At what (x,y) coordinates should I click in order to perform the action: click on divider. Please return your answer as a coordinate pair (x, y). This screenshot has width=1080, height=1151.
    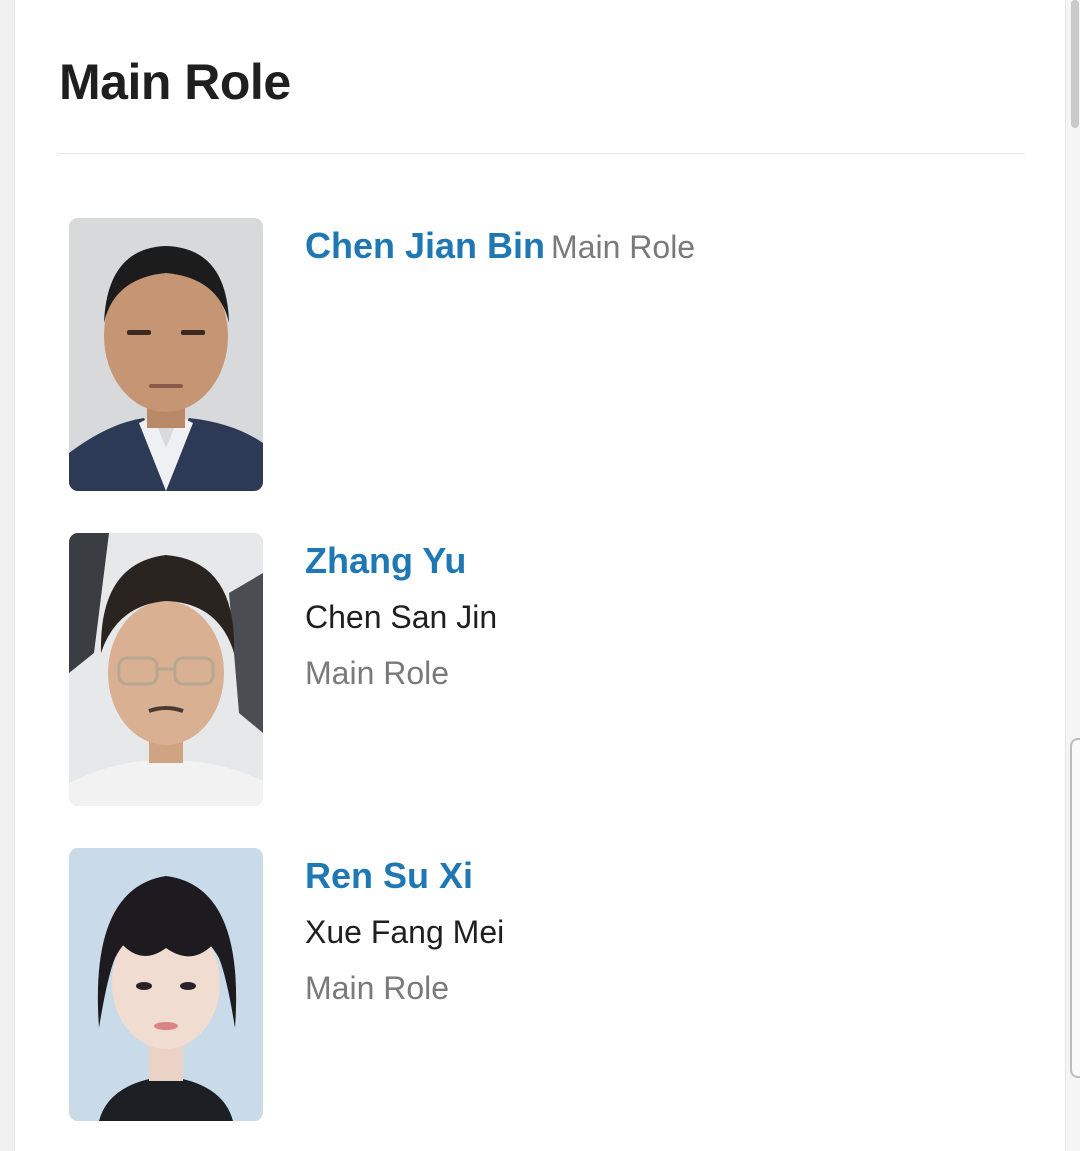
    Looking at the image, I should click on (541, 153).